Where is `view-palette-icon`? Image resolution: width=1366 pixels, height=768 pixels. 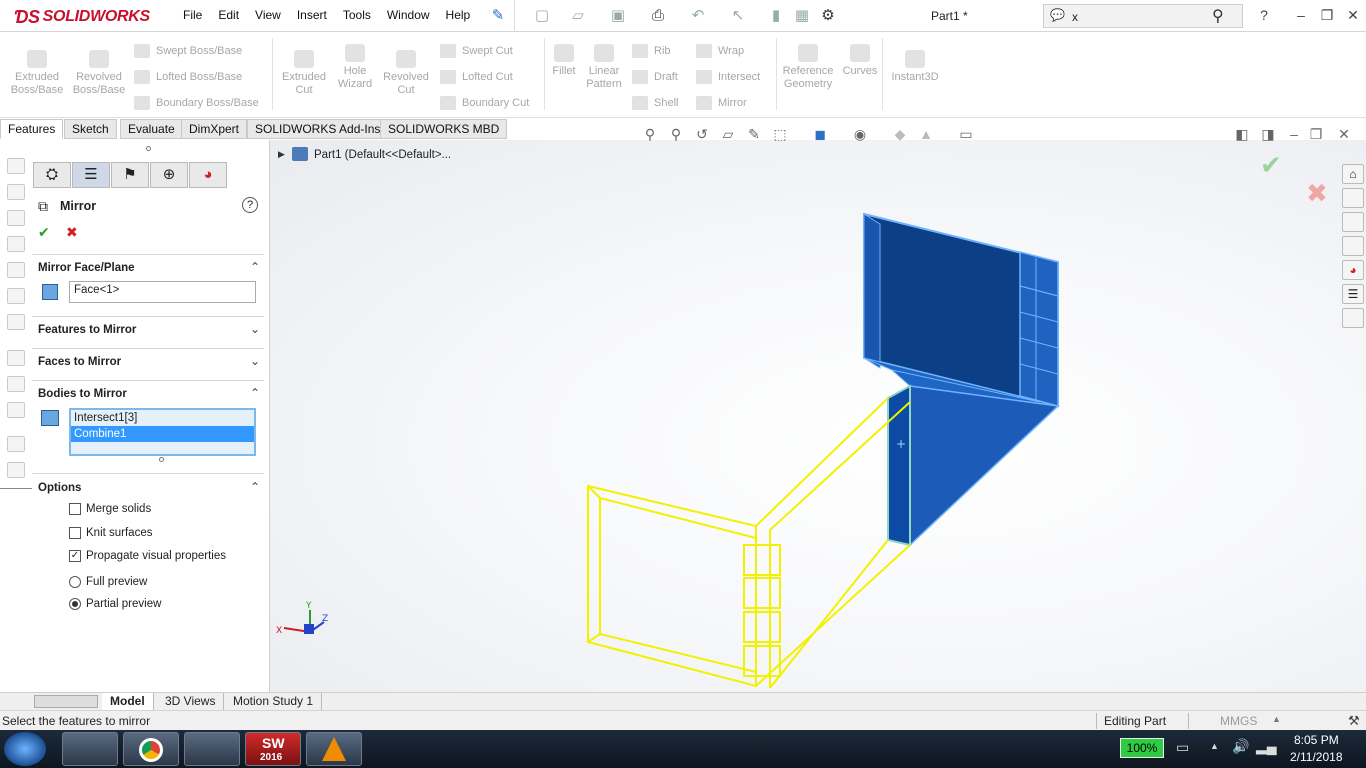
view-palette-icon is located at coordinates (1353, 246).